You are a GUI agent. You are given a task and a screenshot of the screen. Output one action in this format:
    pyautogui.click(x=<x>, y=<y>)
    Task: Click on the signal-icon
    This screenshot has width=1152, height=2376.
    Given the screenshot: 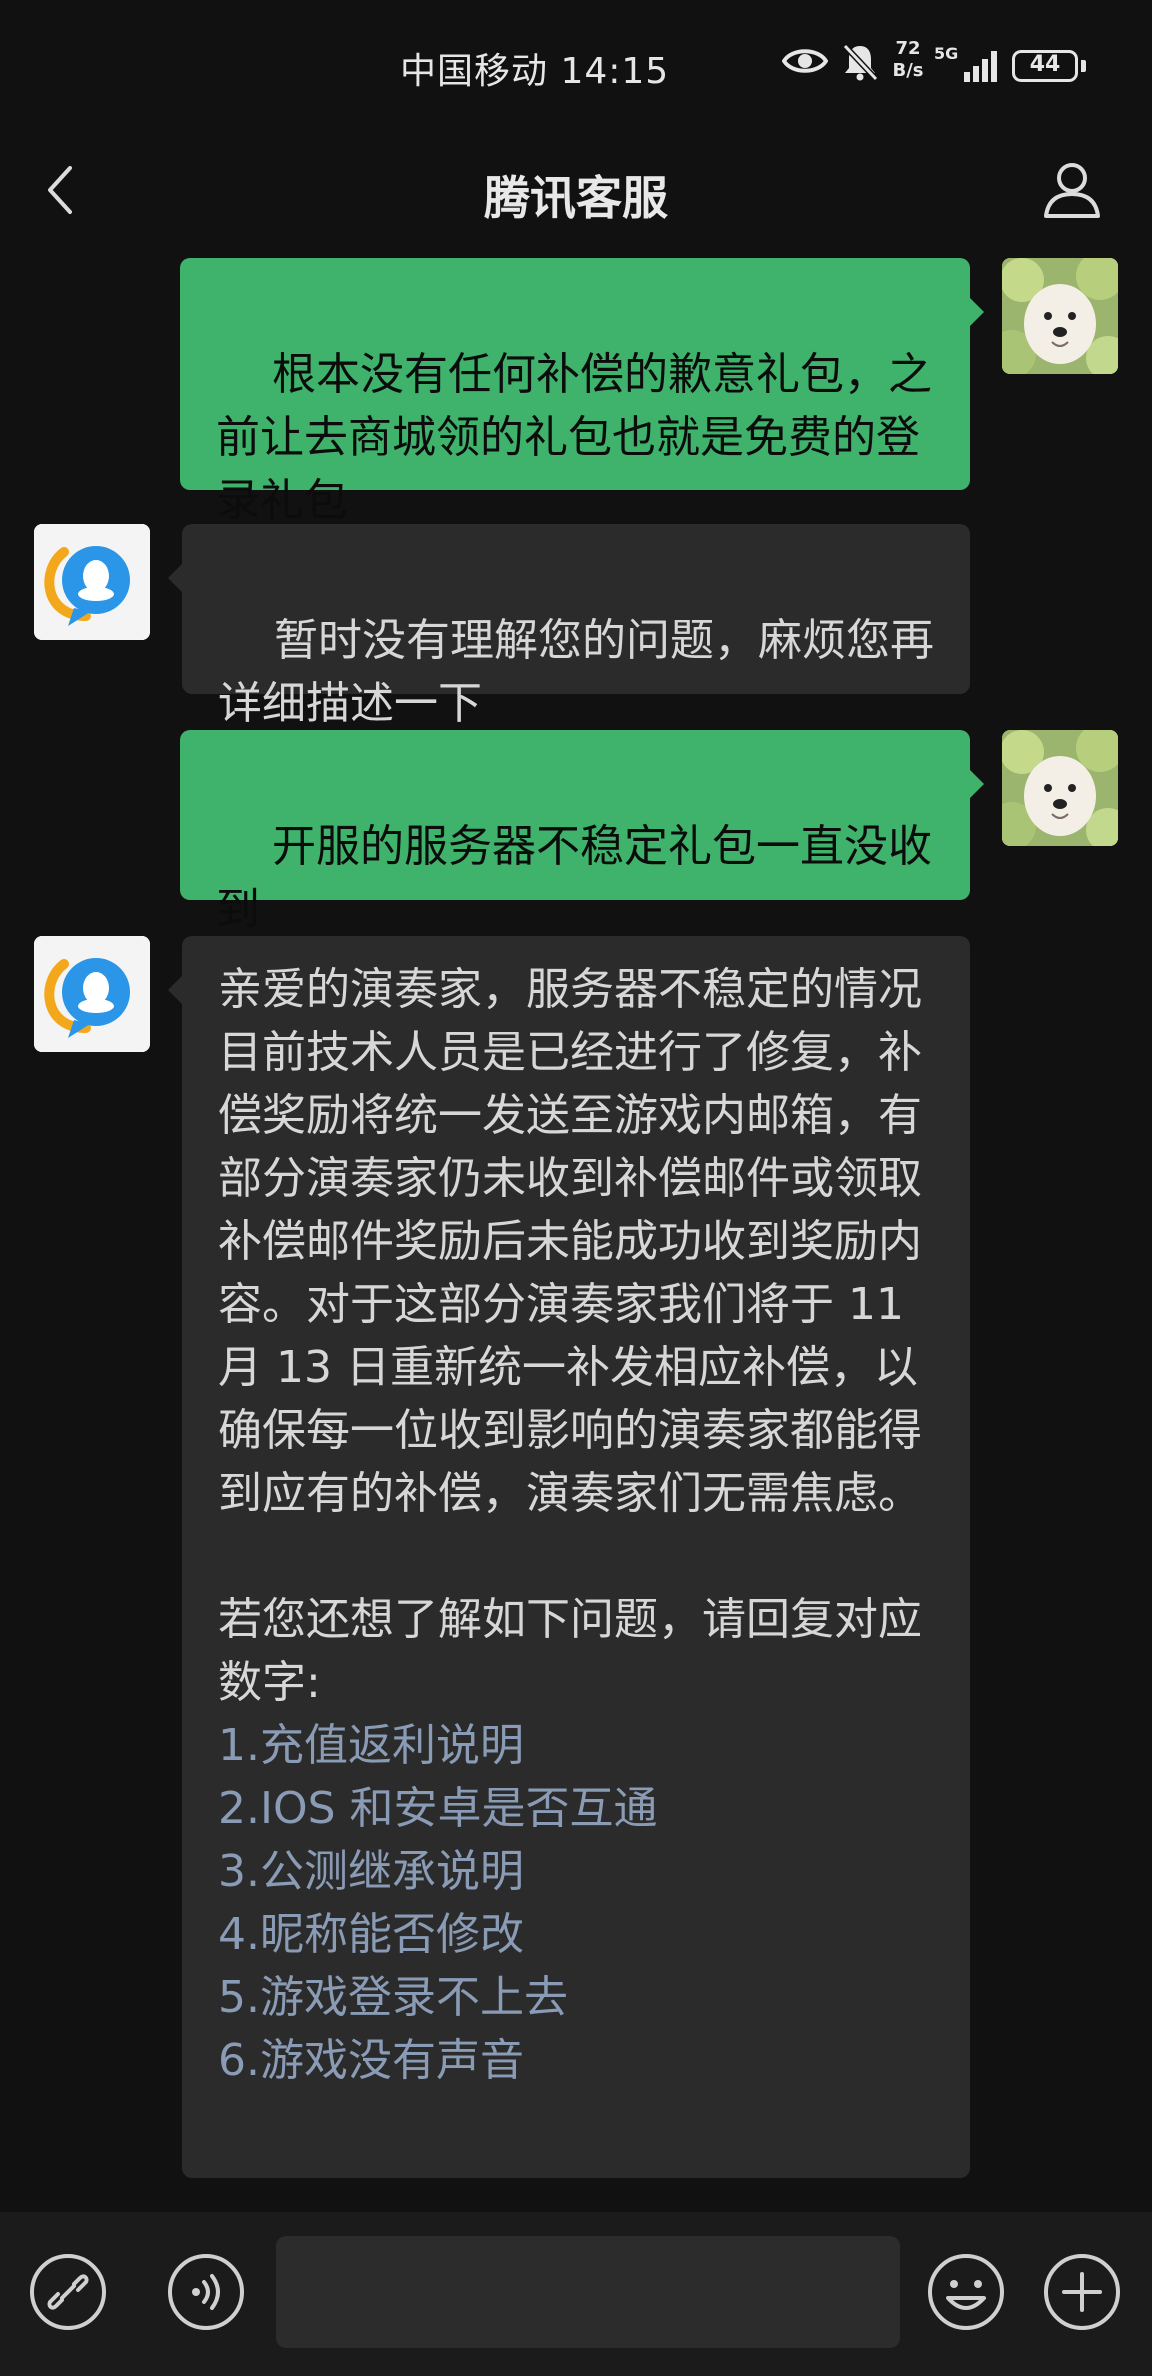 What is the action you would take?
    pyautogui.click(x=980, y=66)
    